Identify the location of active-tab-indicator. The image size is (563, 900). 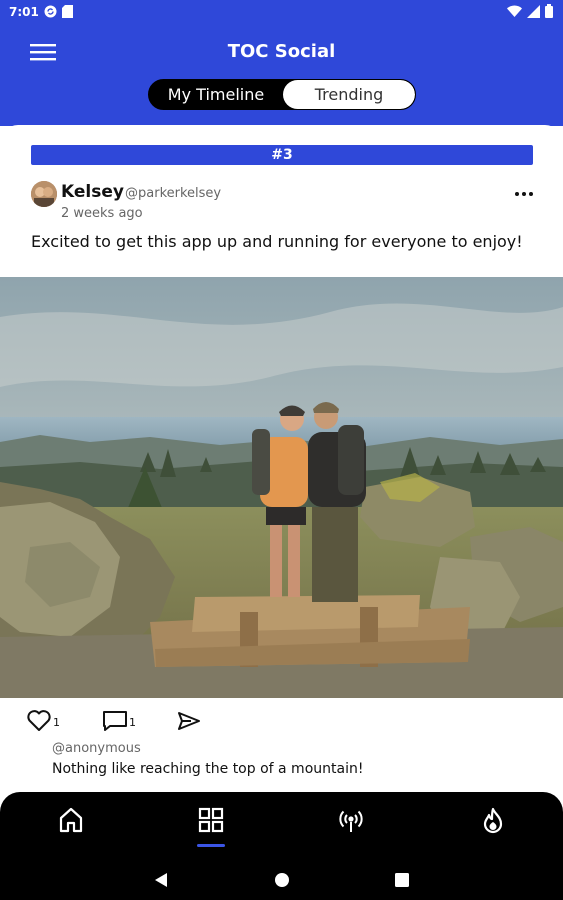
(211, 845).